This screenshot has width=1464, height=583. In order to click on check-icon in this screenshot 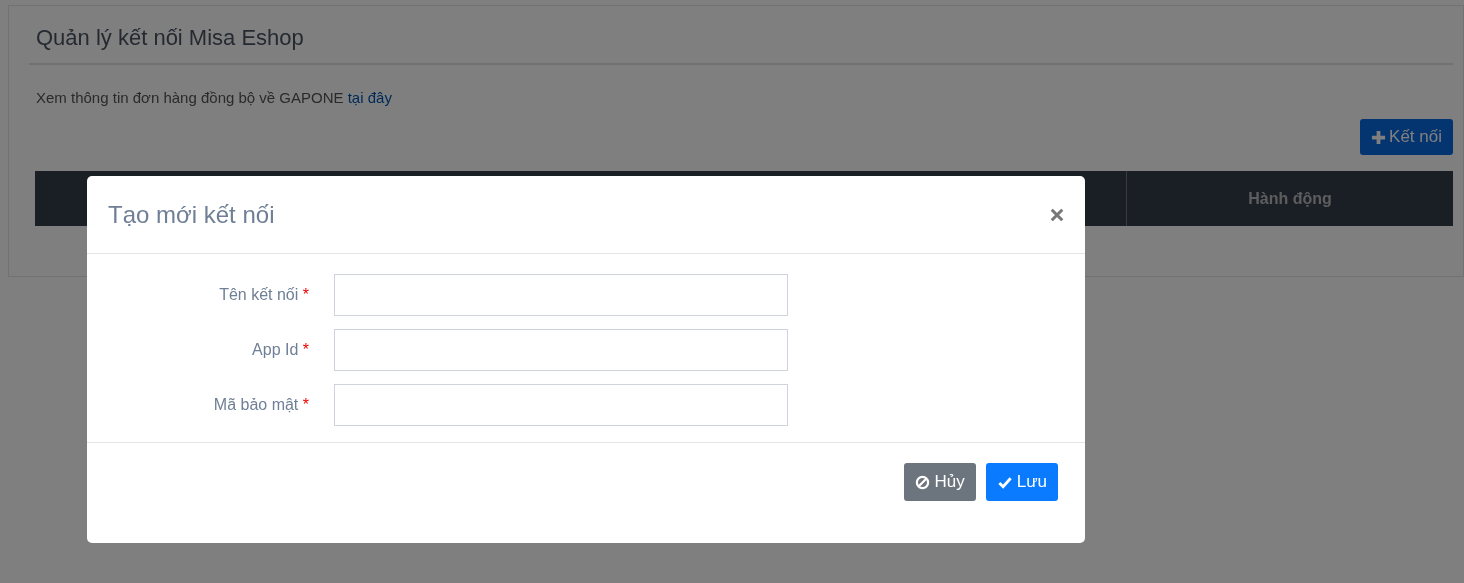, I will do `click(1004, 482)`.